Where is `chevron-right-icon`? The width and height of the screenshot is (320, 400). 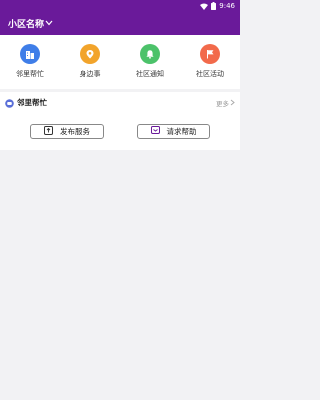
chevron-right-icon is located at coordinates (232, 103).